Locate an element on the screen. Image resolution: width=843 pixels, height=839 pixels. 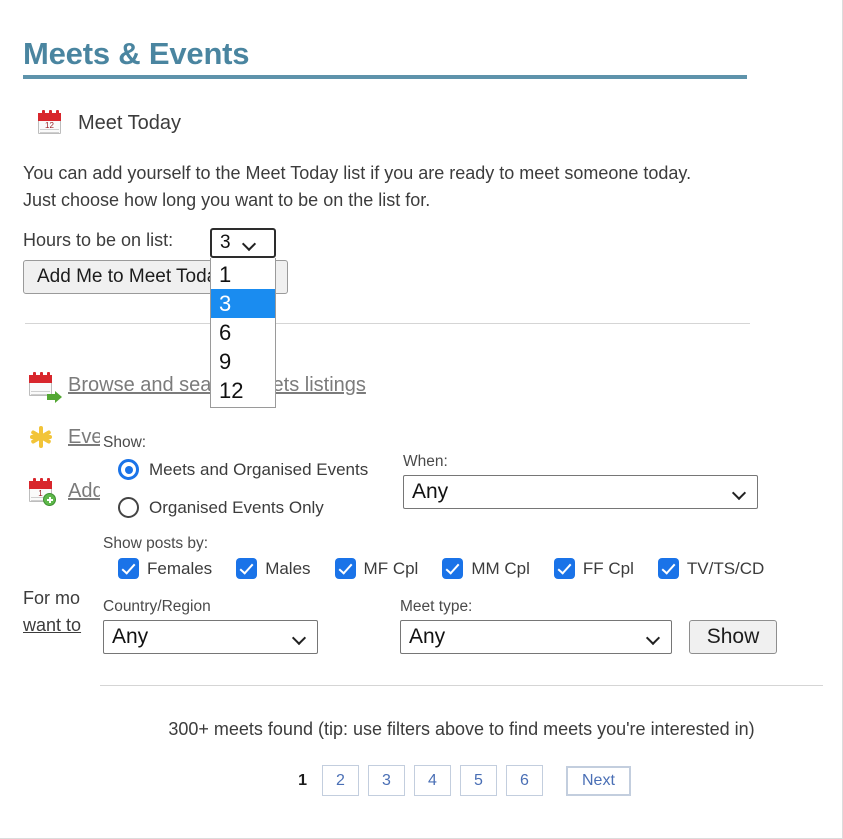
checkbox-item-mf-cpl: MF Cpl is located at coordinates (376, 568).